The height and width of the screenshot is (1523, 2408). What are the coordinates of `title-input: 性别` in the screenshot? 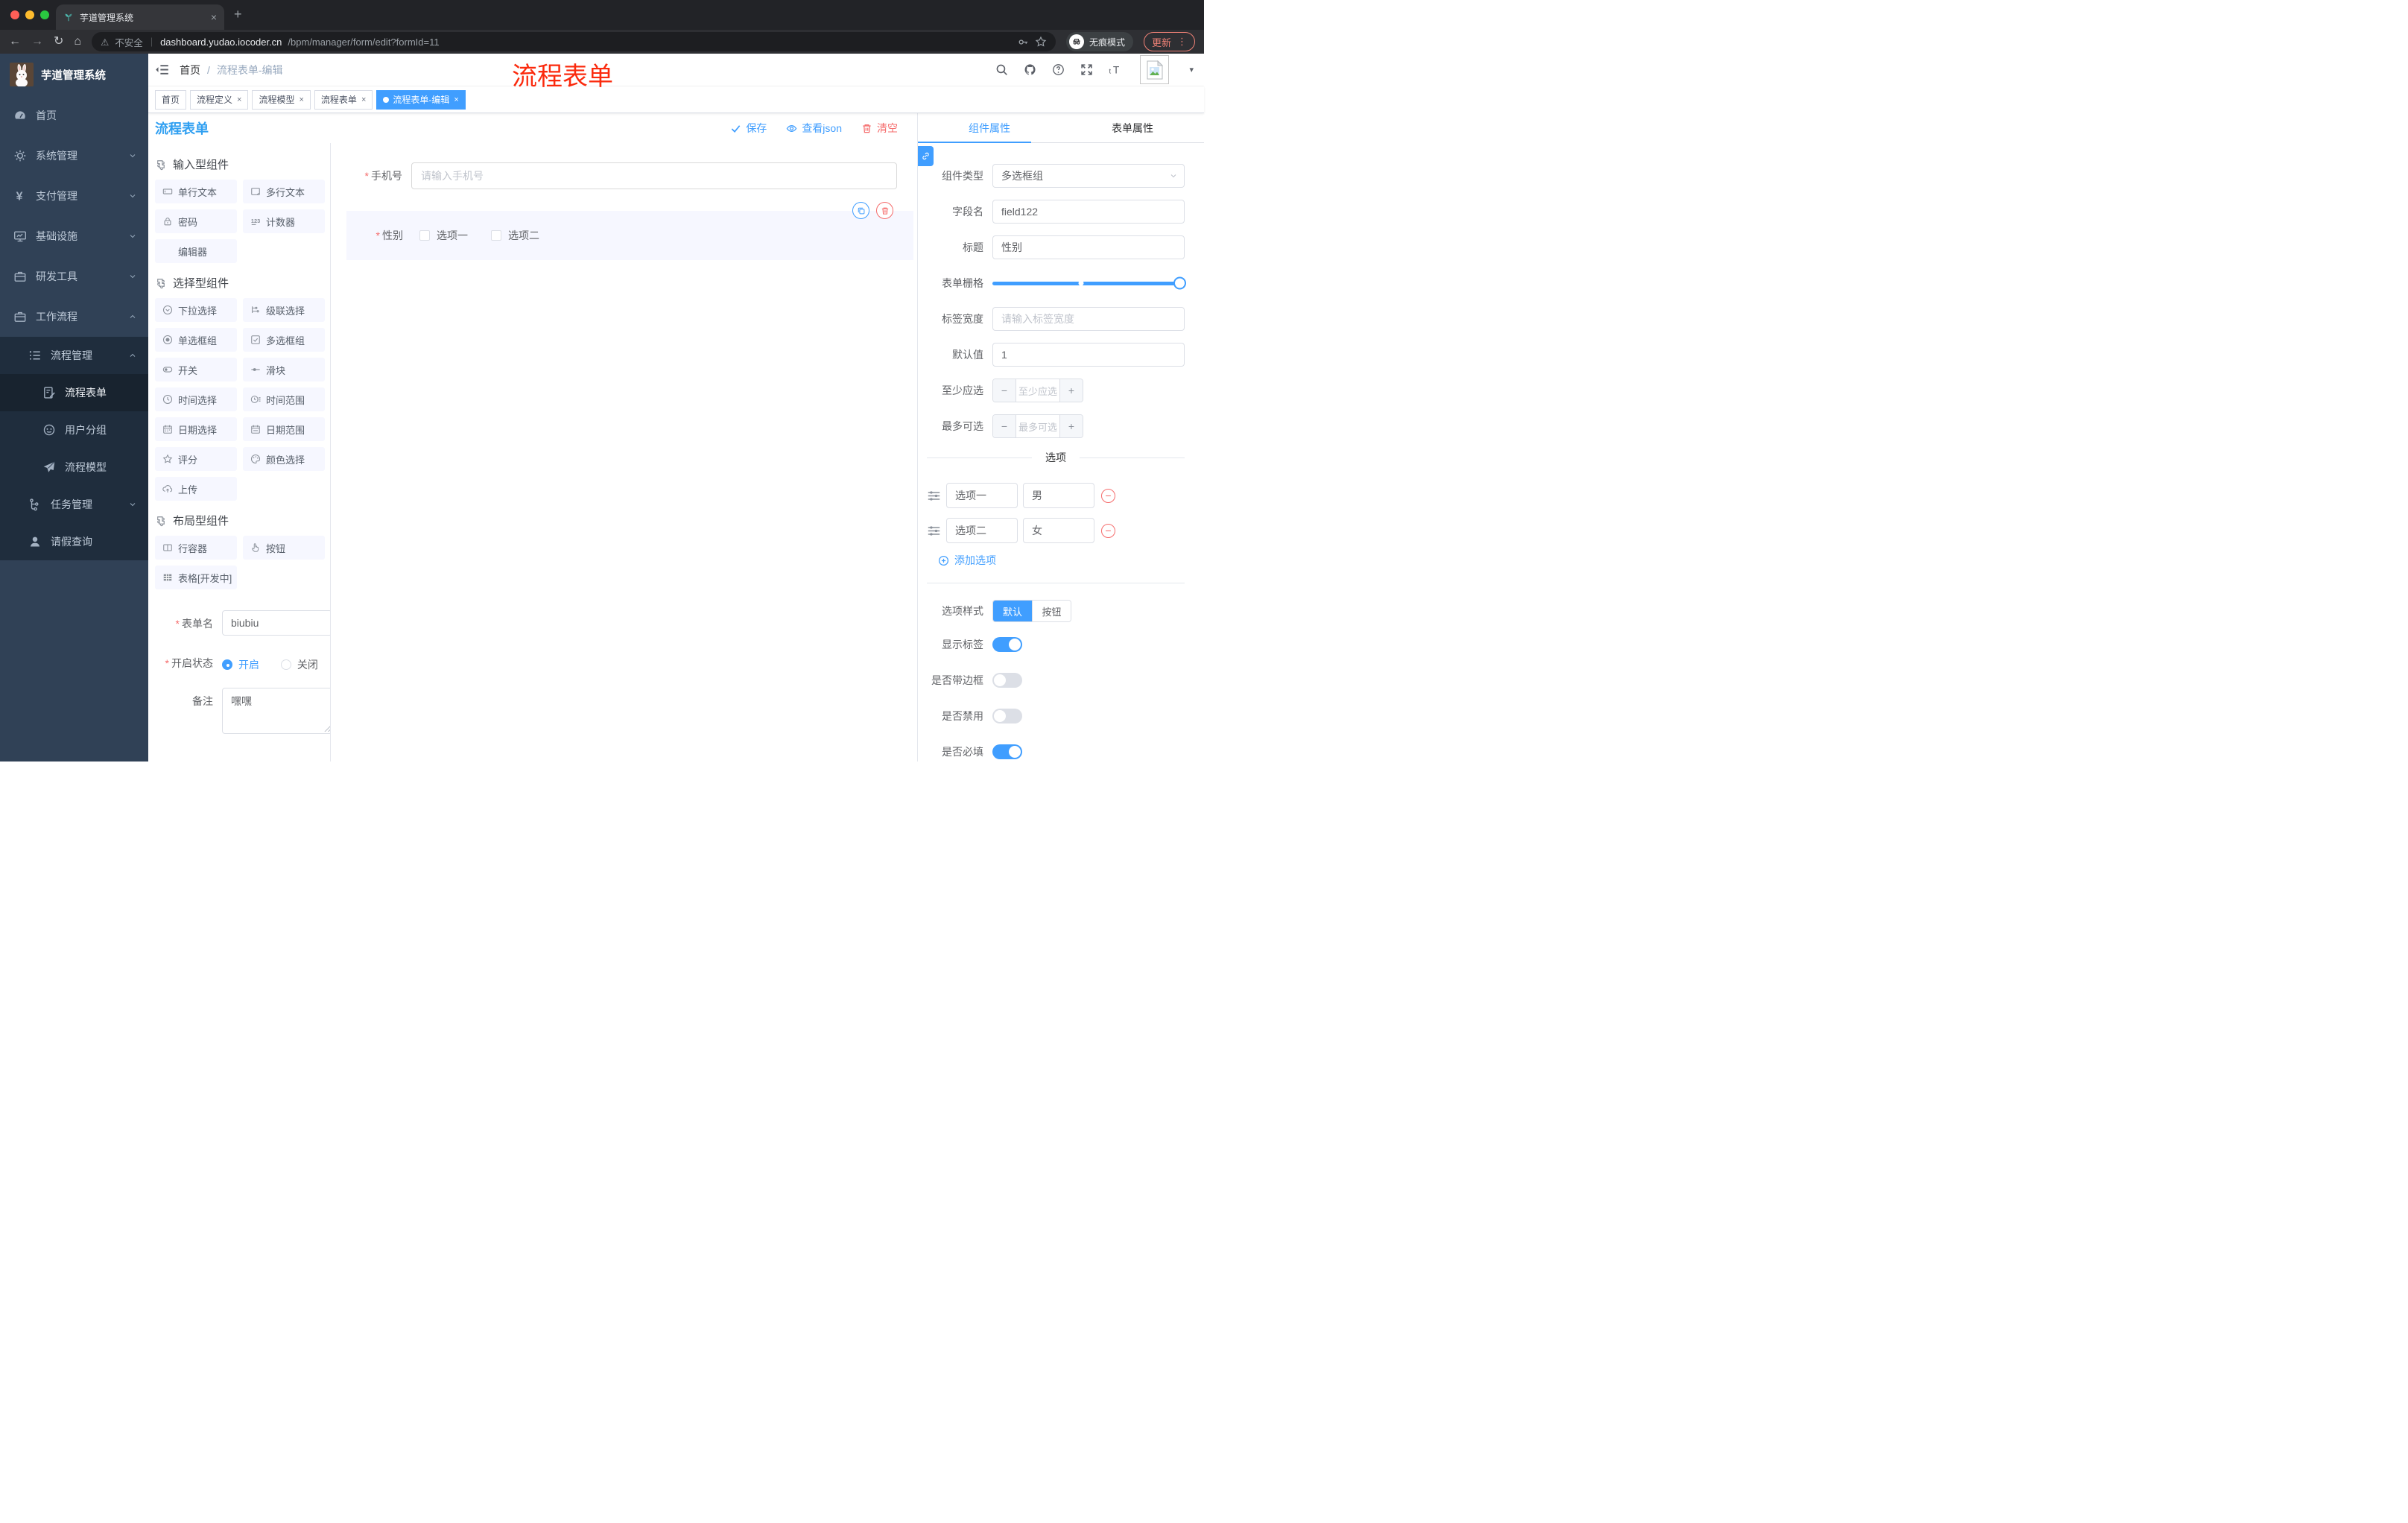 It's located at (1088, 247).